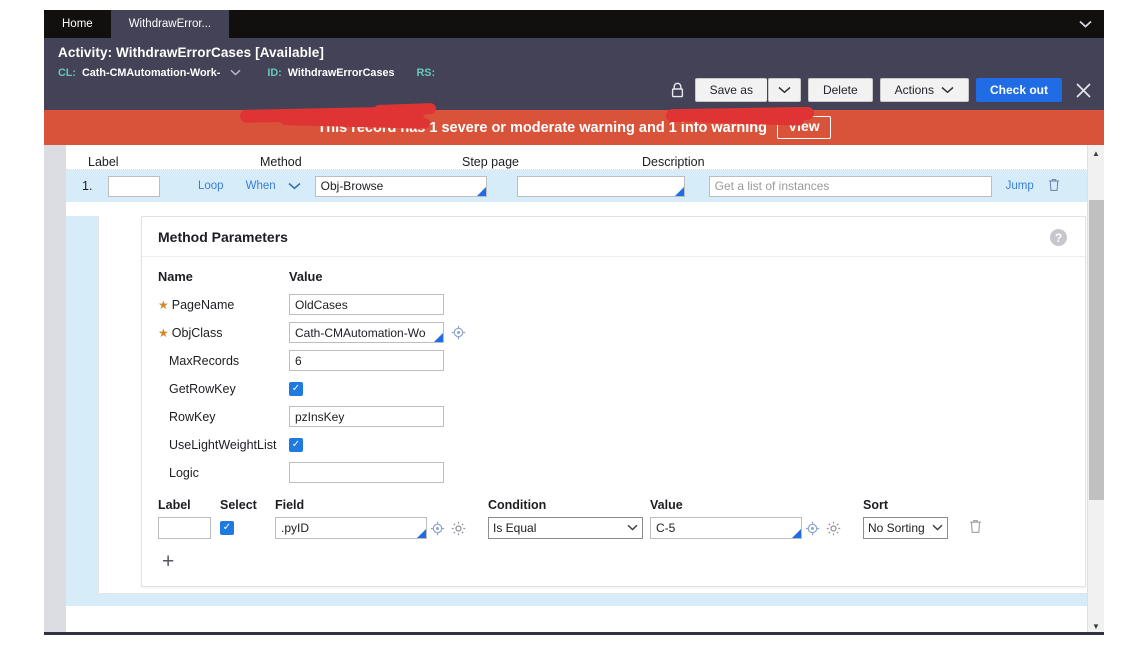 This screenshot has height=660, width=1148. I want to click on parameter-value: OldCases, so click(366, 304).